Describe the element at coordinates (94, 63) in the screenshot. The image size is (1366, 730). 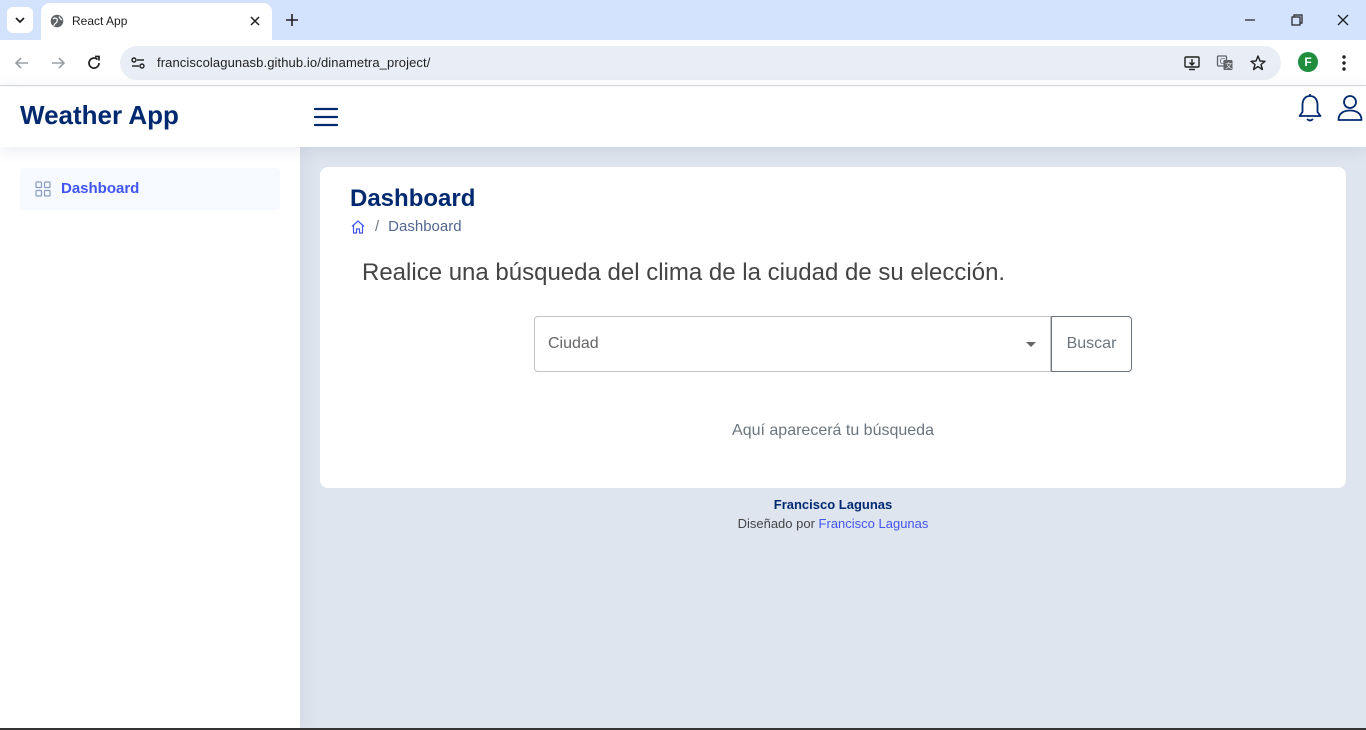
I see `reload-icon` at that location.